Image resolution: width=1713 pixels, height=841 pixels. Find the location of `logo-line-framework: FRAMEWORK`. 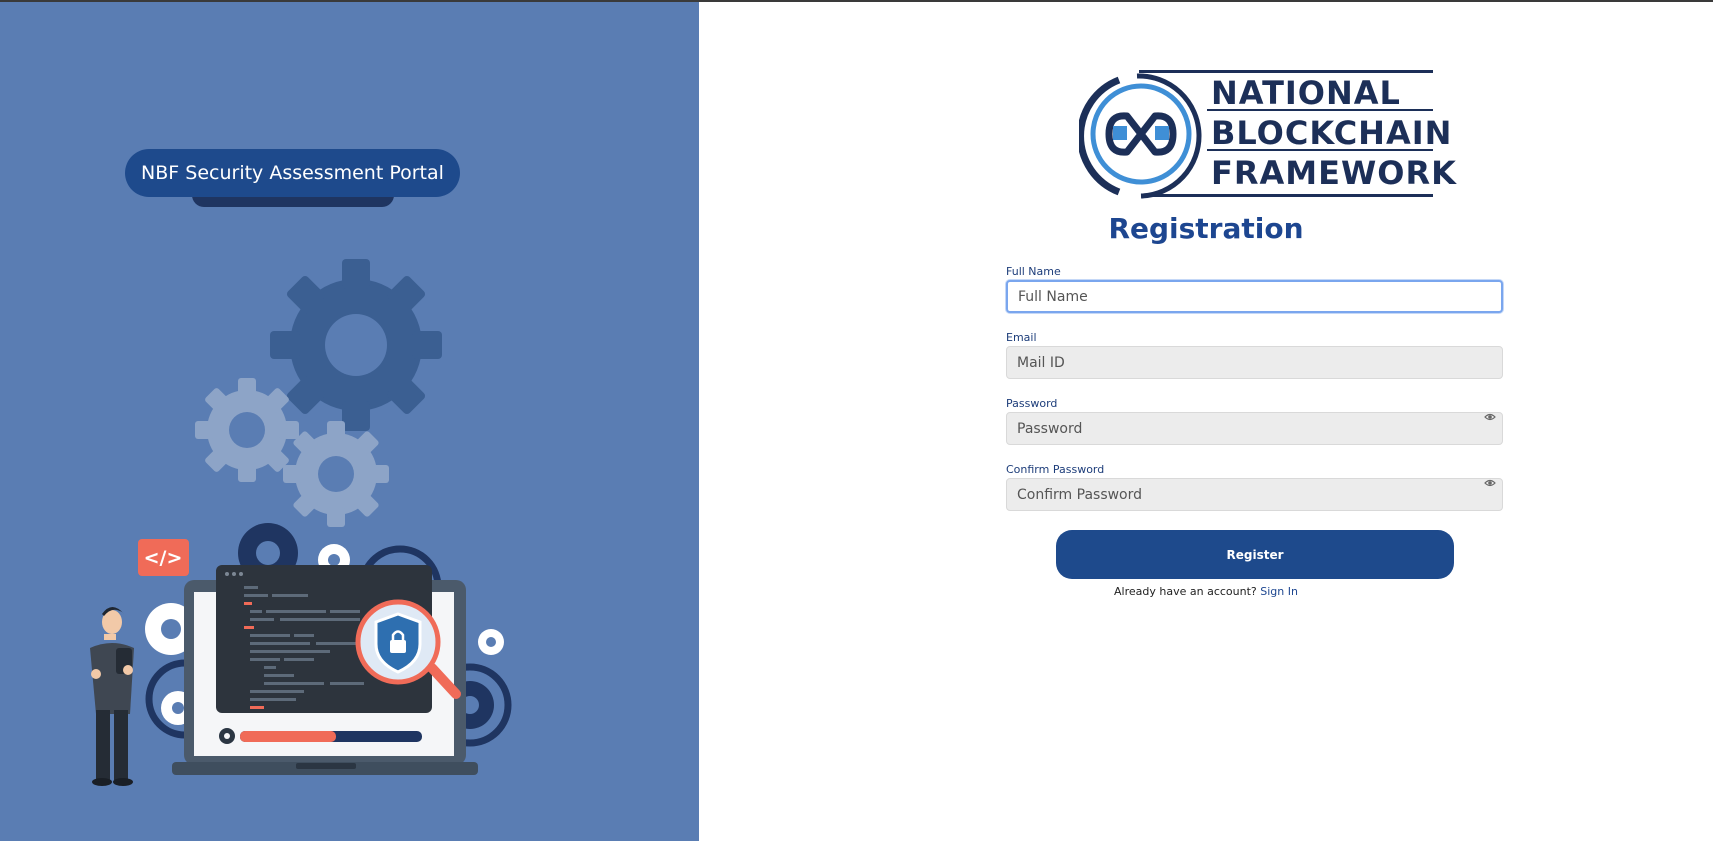

logo-line-framework: FRAMEWORK is located at coordinates (1334, 173).